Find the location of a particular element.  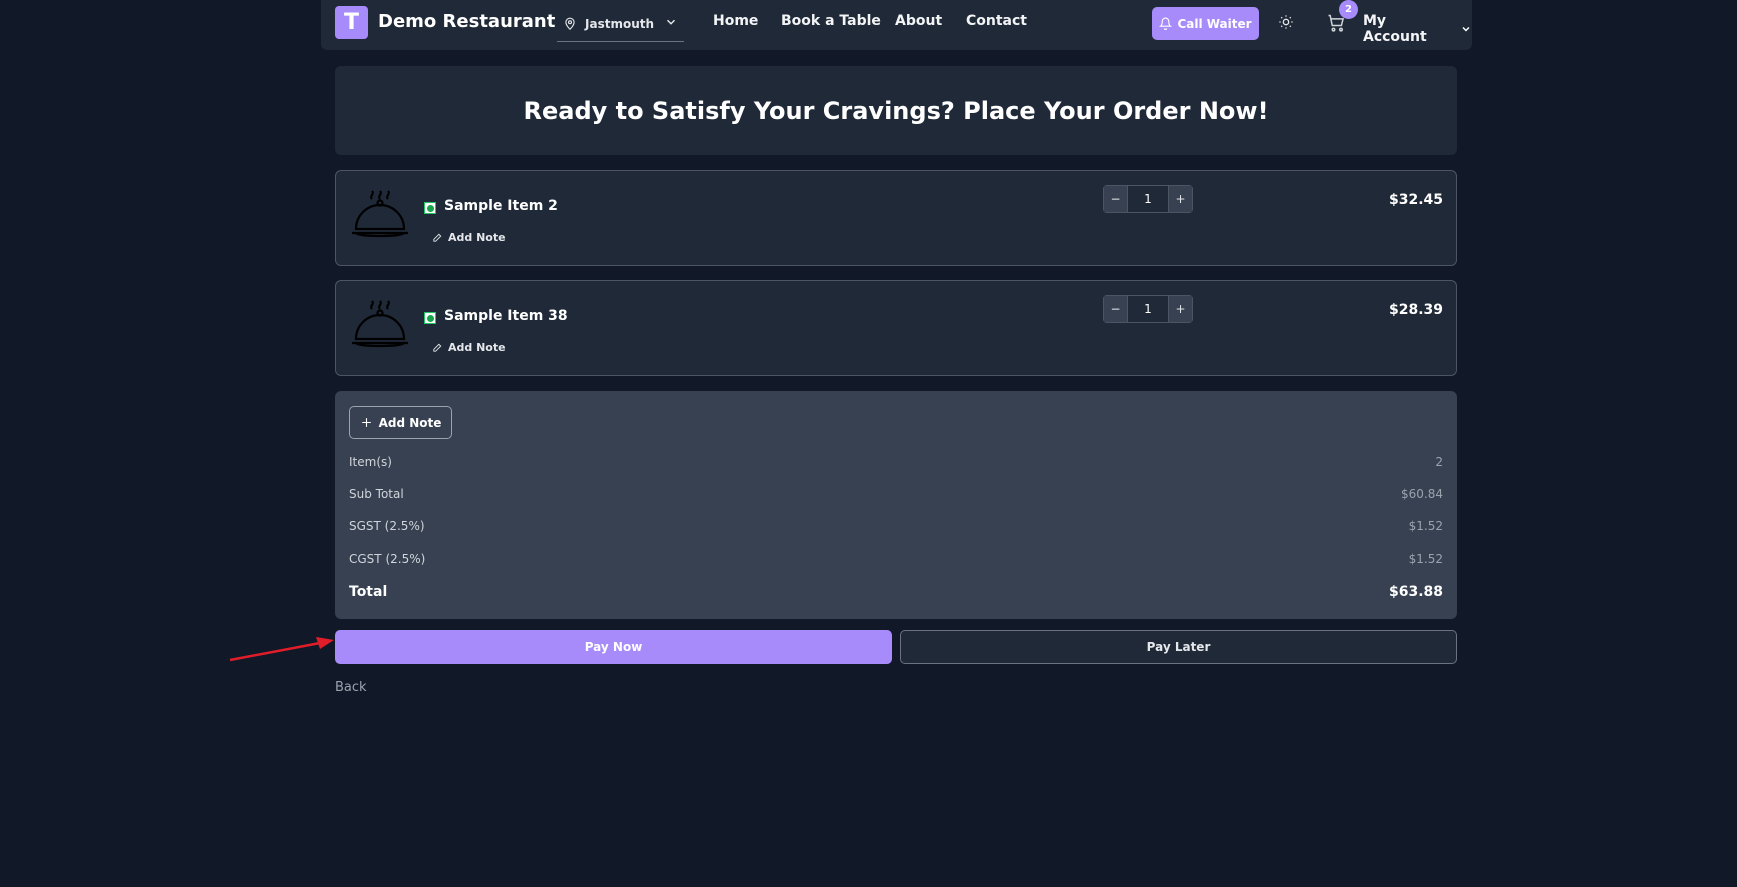

add-order-note-button: Add Note is located at coordinates (400, 422).